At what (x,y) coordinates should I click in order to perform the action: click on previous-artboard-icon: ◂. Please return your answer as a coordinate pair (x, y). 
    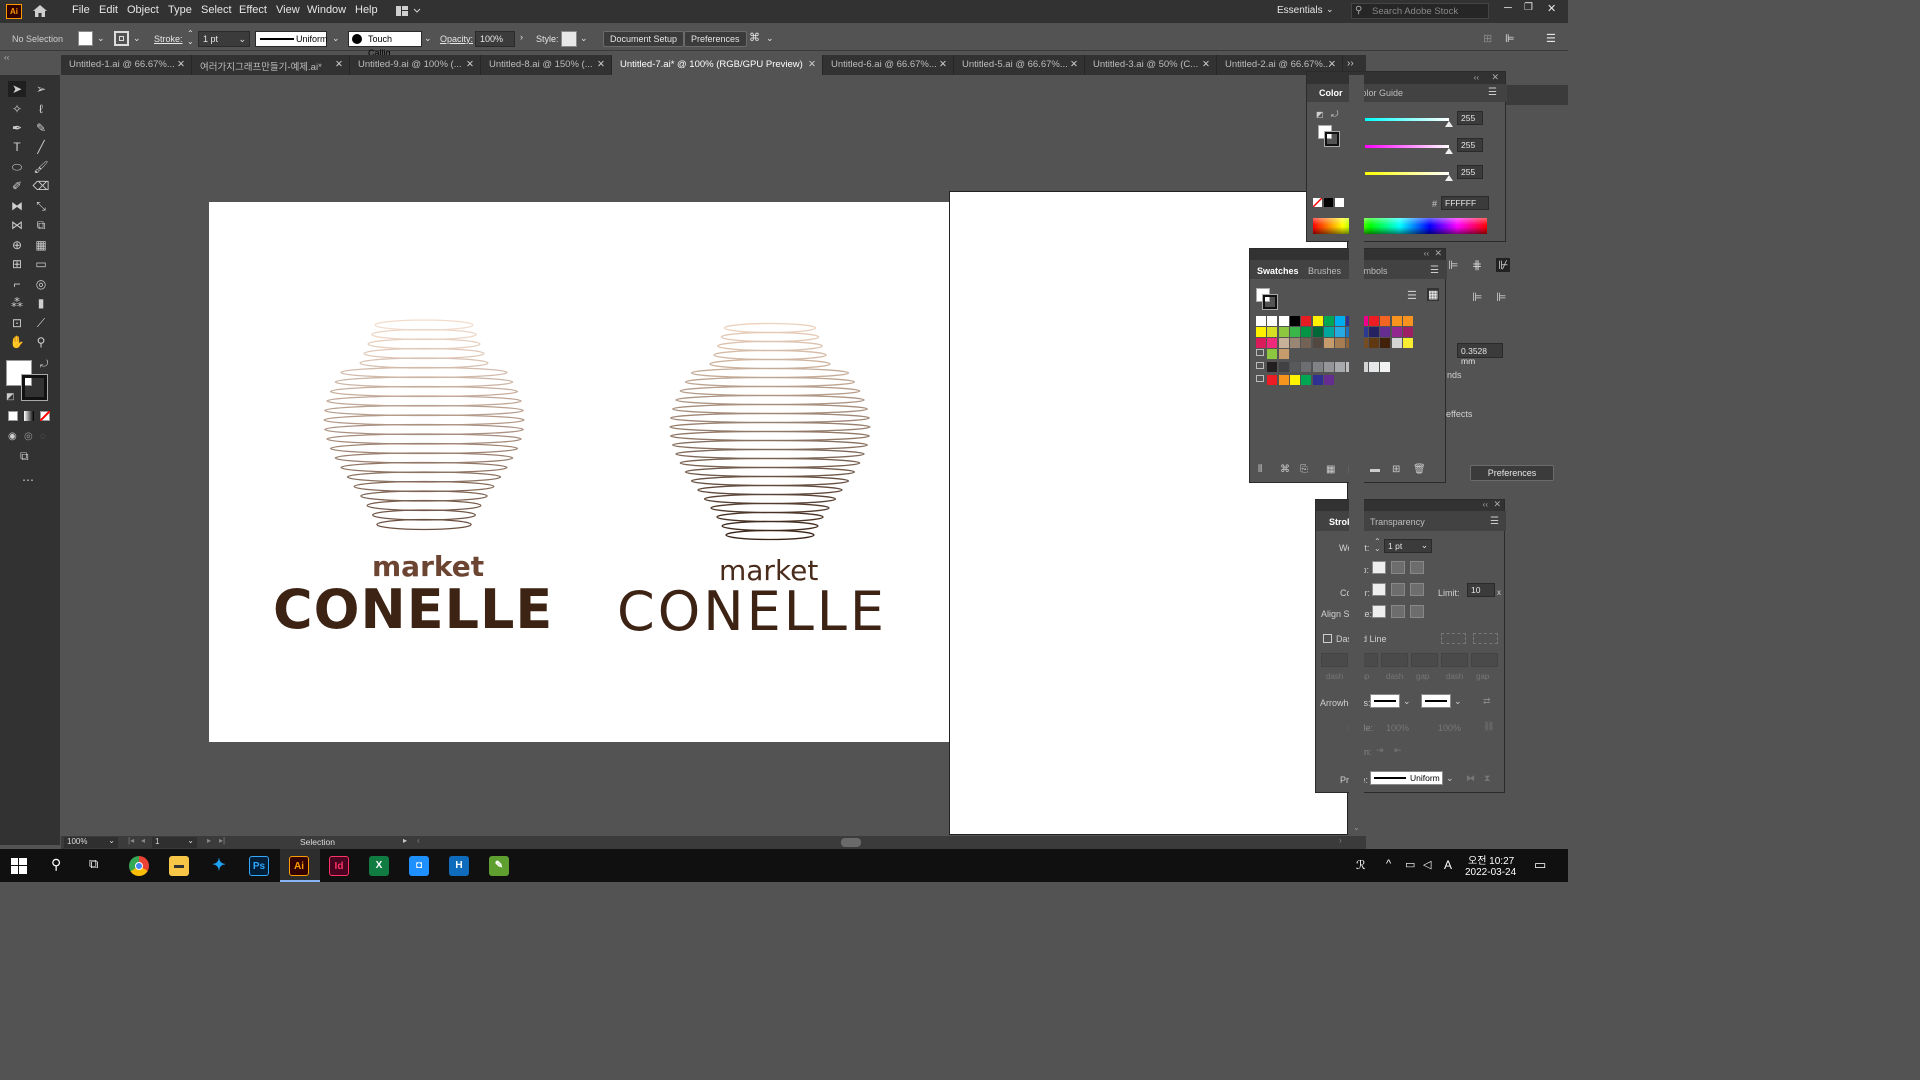
    Looking at the image, I should click on (143, 840).